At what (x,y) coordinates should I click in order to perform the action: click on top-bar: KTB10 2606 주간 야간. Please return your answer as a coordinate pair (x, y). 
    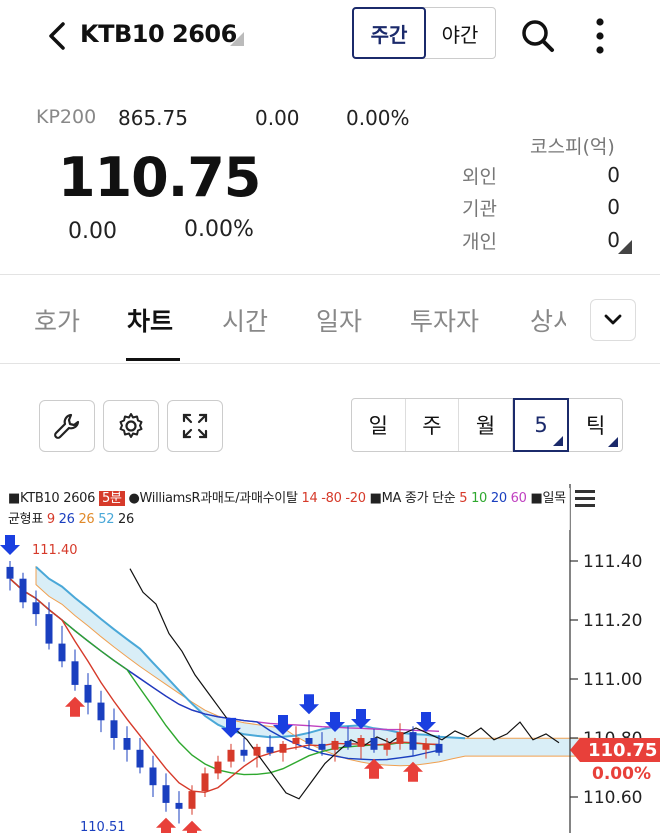
    Looking at the image, I should click on (330, 40).